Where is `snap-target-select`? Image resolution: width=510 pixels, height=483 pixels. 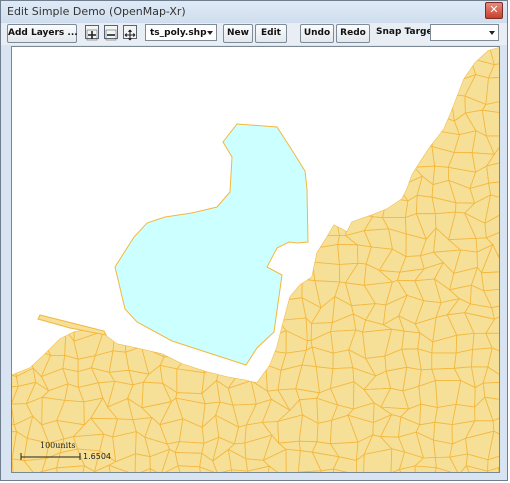 snap-target-select is located at coordinates (464, 32).